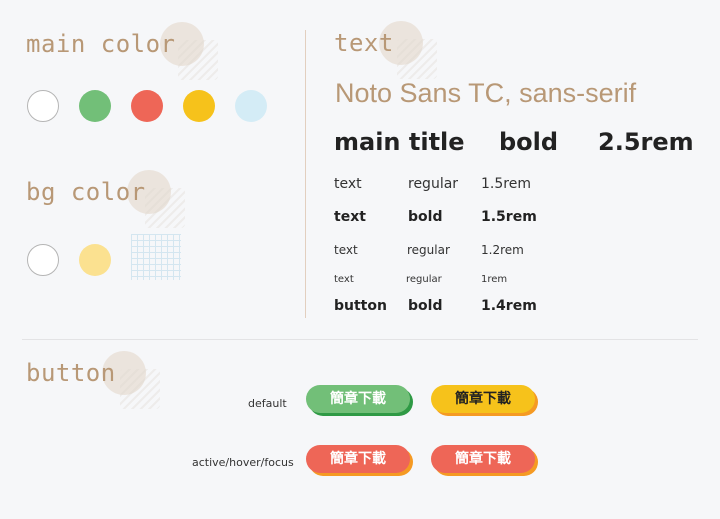 This screenshot has width=720, height=519. Describe the element at coordinates (350, 217) in the screenshot. I see `spec-text-bold-name: text` at that location.